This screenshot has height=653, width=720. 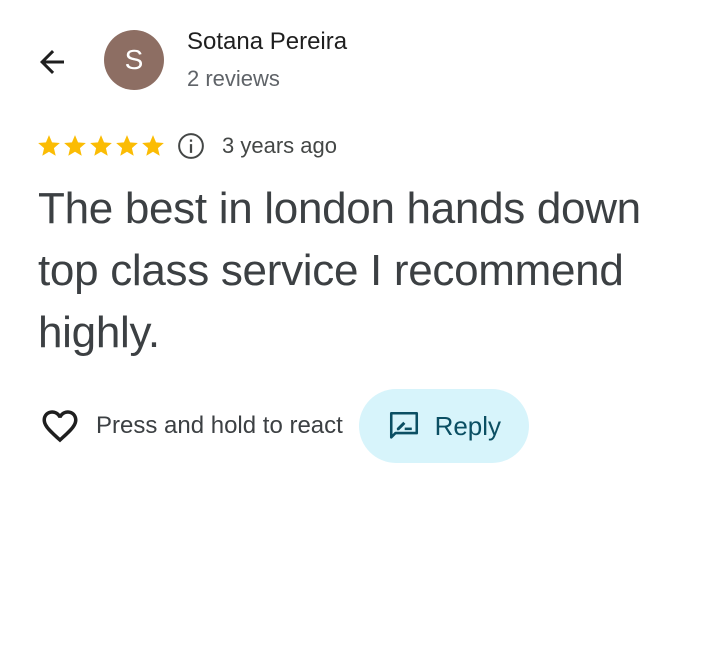 I want to click on review-count: 2 reviews, so click(x=233, y=78).